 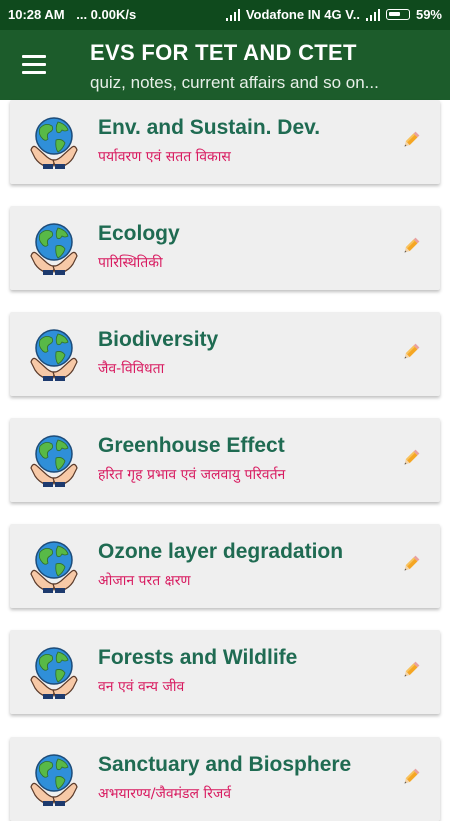 I want to click on topic-card: Biodiversity जैव-विविधता, so click(x=225, y=354).